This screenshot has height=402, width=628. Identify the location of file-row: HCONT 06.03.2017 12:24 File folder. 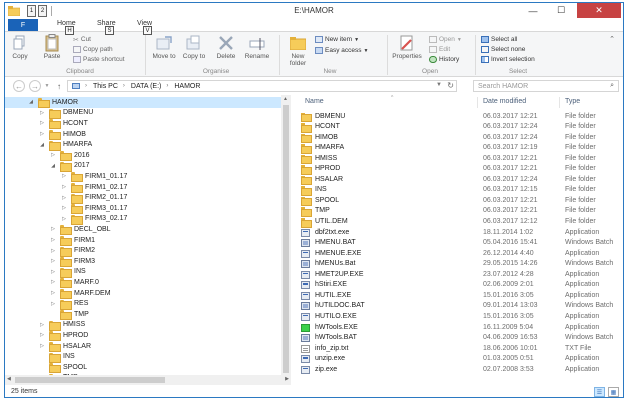
(459, 127).